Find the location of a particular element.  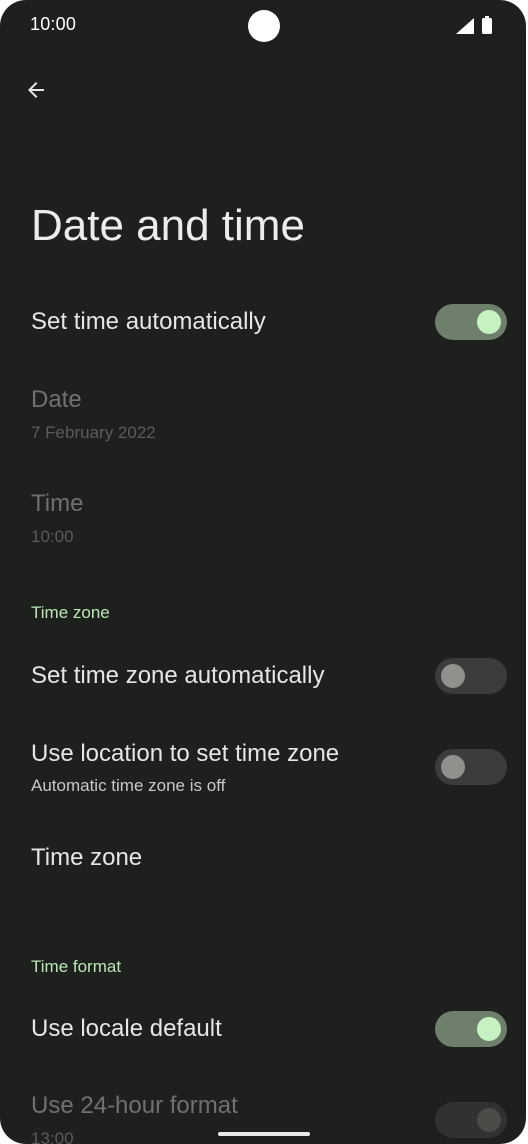

section-header-time-zone: Time zone is located at coordinates (70, 612).